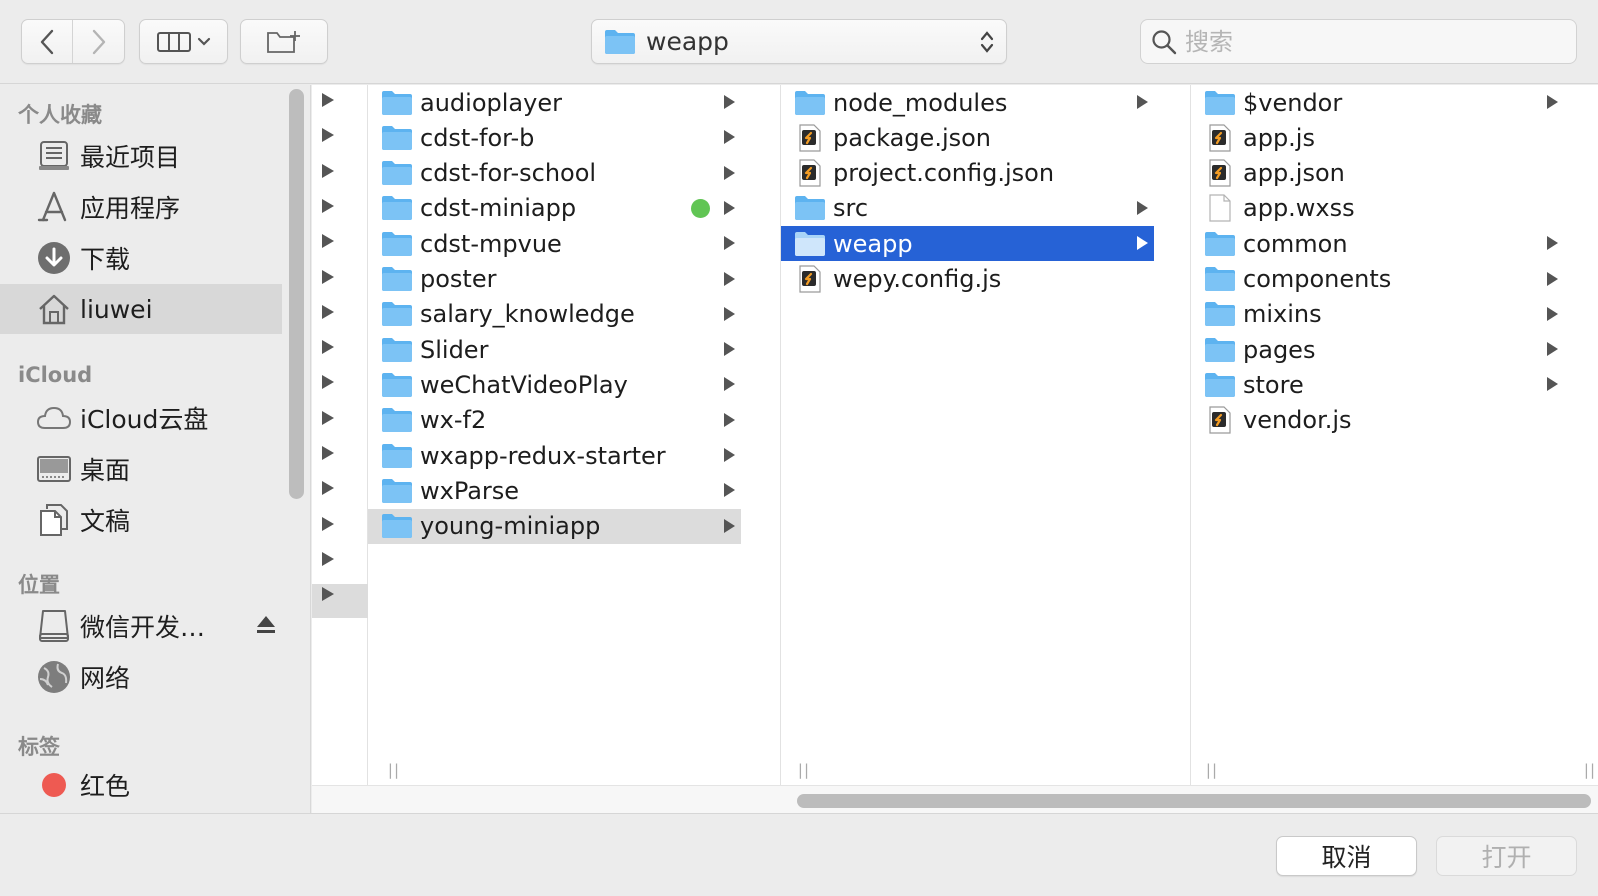  What do you see at coordinates (1377, 137) in the screenshot?
I see `file-row: app.js` at bounding box center [1377, 137].